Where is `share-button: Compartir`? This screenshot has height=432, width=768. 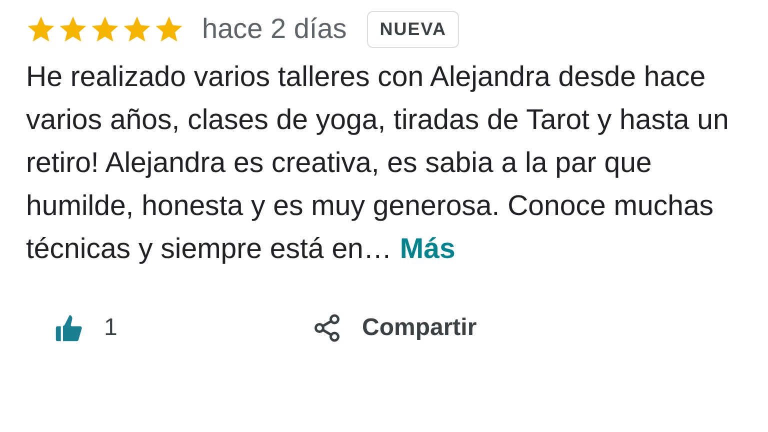
share-button: Compartir is located at coordinates (394, 328).